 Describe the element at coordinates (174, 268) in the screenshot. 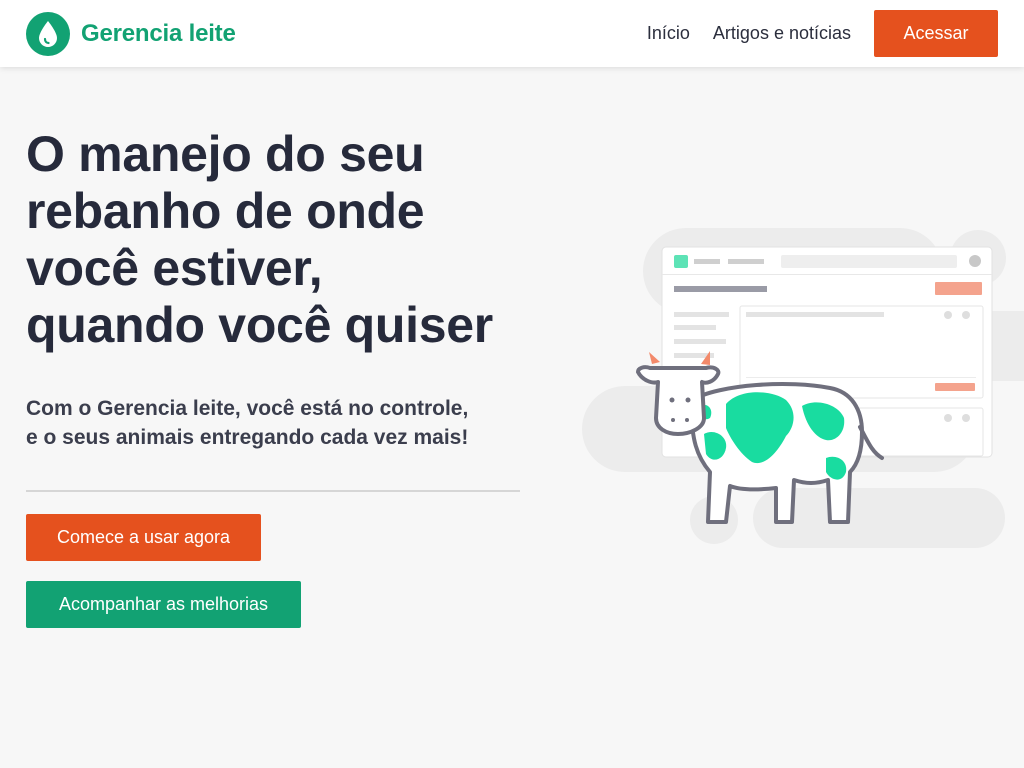

I see `hero-title-line: você estiver,` at that location.